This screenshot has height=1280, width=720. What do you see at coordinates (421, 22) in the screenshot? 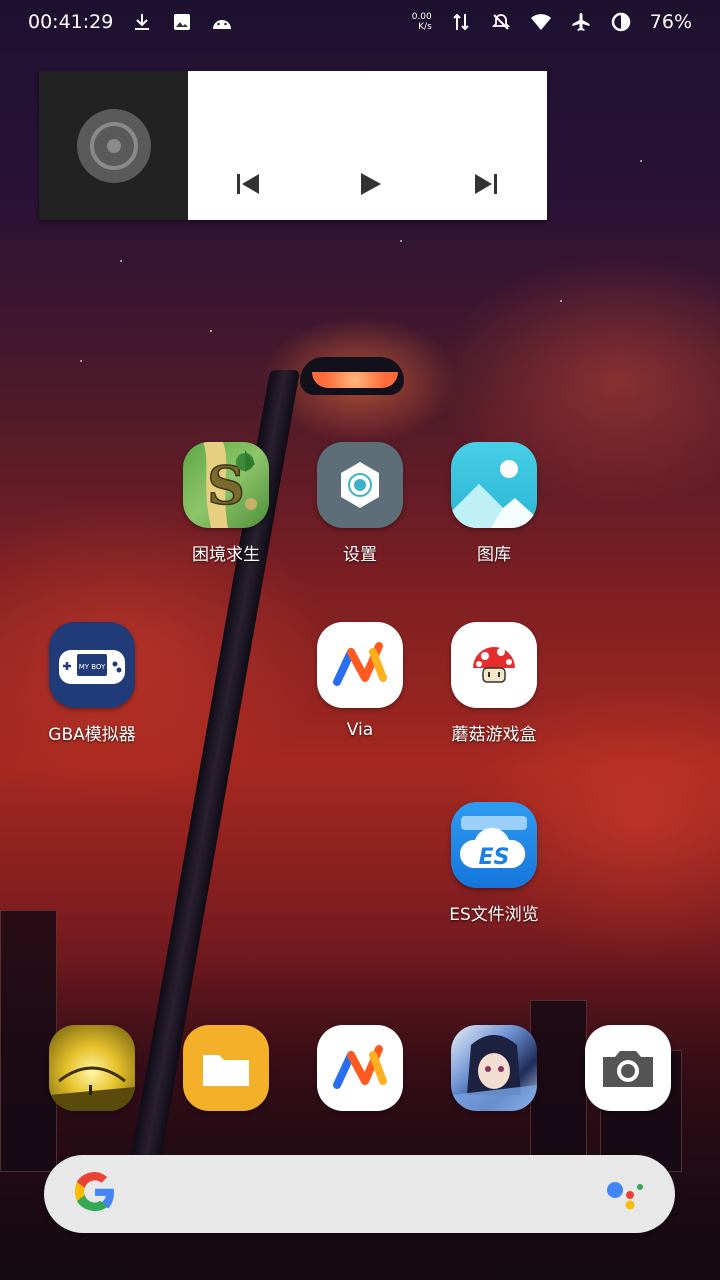
I see `network-speed: 0.00 K/s` at bounding box center [421, 22].